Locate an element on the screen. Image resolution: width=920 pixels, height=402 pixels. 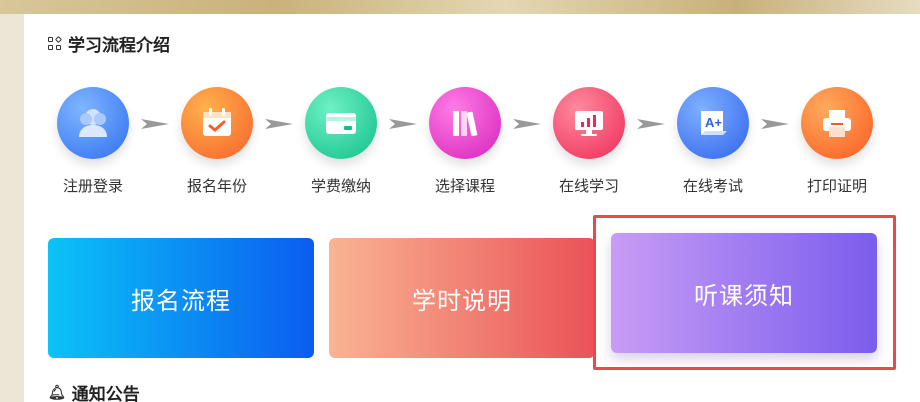
step-online-learning: 在线学习 is located at coordinates (589, 141).